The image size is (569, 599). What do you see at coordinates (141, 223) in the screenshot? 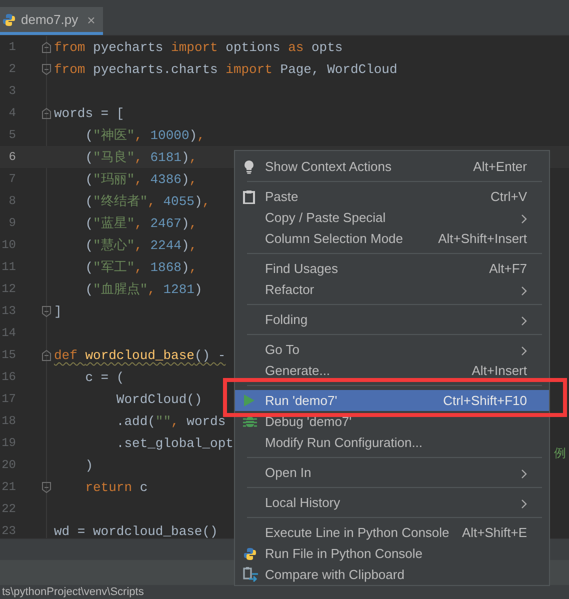
I see `code-line: ("蓝星", 2467),` at bounding box center [141, 223].